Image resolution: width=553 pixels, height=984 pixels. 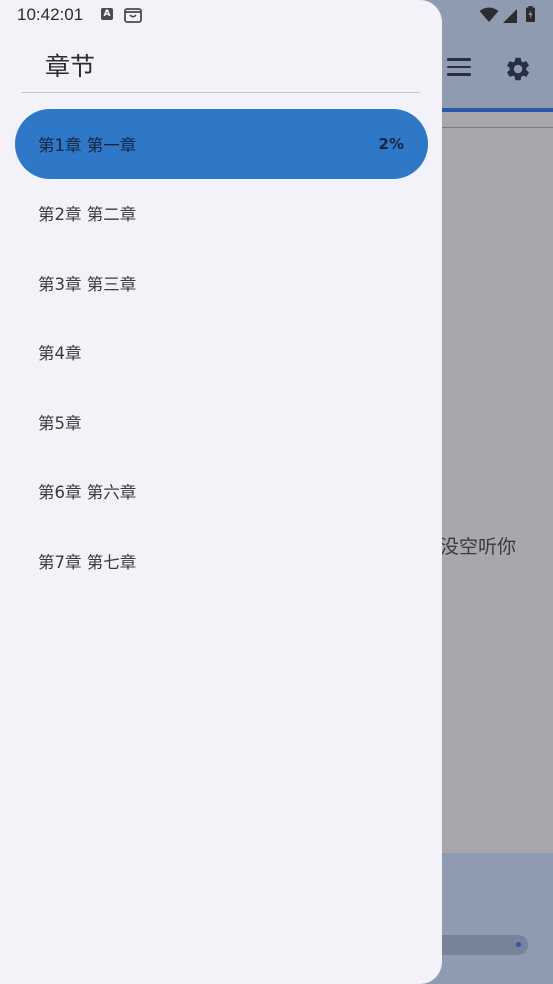 I want to click on chapter-item: 第1章 第一章 2%, so click(x=221, y=144).